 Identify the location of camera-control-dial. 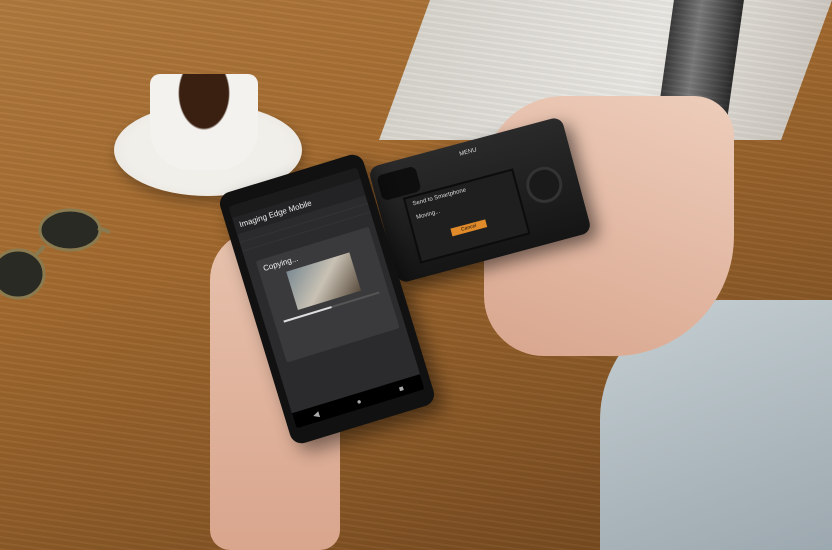
(544, 184).